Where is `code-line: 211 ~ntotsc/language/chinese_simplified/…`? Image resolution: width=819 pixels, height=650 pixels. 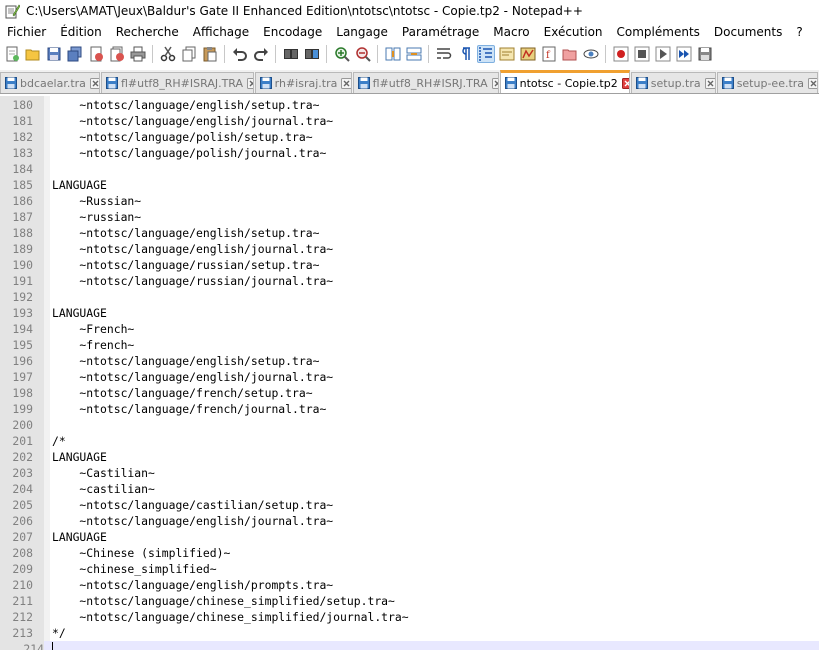
code-line: 211 ~ntotsc/language/chinese_simplified/… is located at coordinates (409, 601).